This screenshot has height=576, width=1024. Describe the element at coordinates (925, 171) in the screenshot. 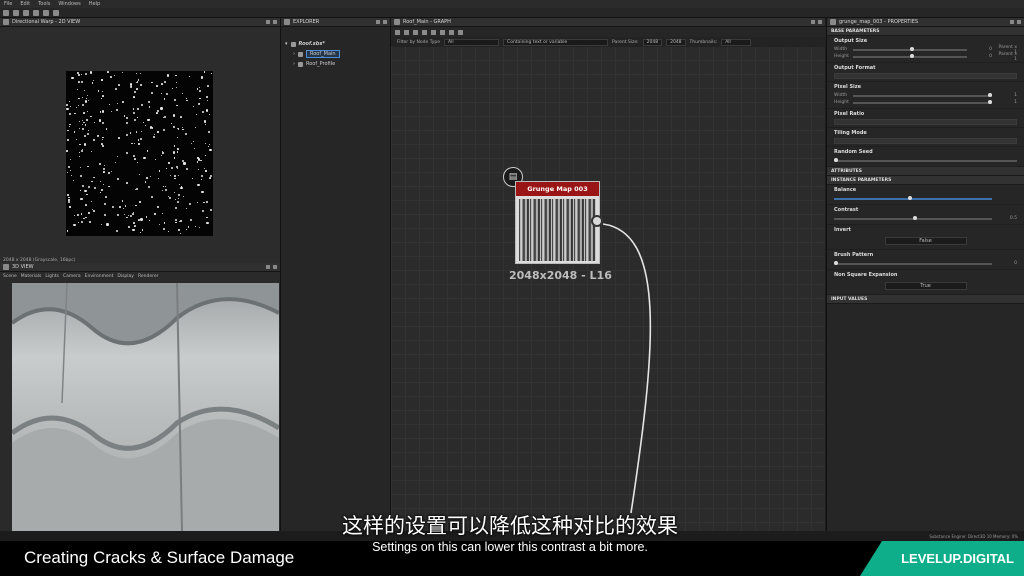

I see `attributes-section: ATTRIBUTES` at that location.